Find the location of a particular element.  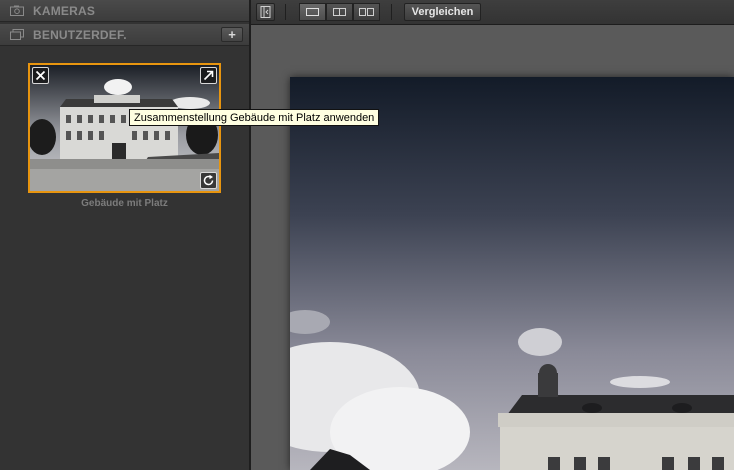

remove-preset-button is located at coordinates (40, 75).